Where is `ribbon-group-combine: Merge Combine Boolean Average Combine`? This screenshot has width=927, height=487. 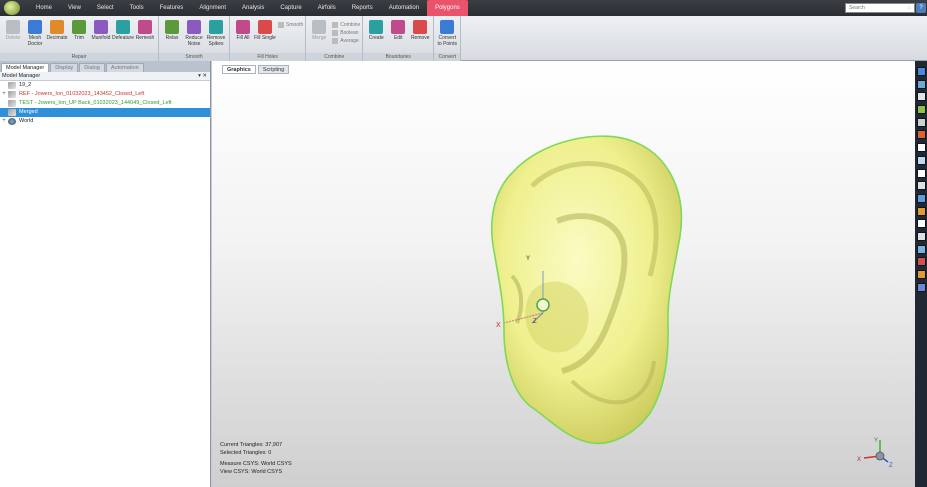
ribbon-group-combine: Merge Combine Boolean Average Combine is located at coordinates (335, 38).